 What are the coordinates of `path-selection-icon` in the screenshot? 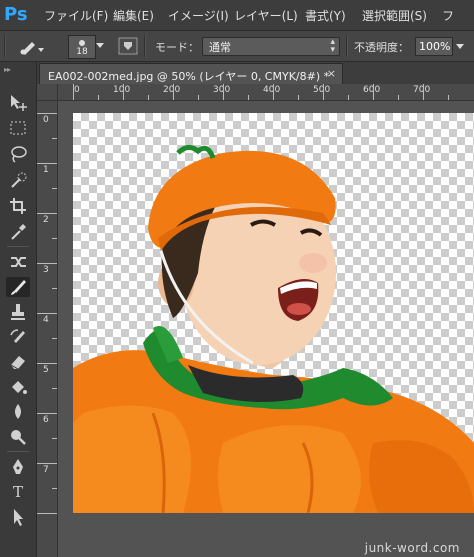 It's located at (18, 517).